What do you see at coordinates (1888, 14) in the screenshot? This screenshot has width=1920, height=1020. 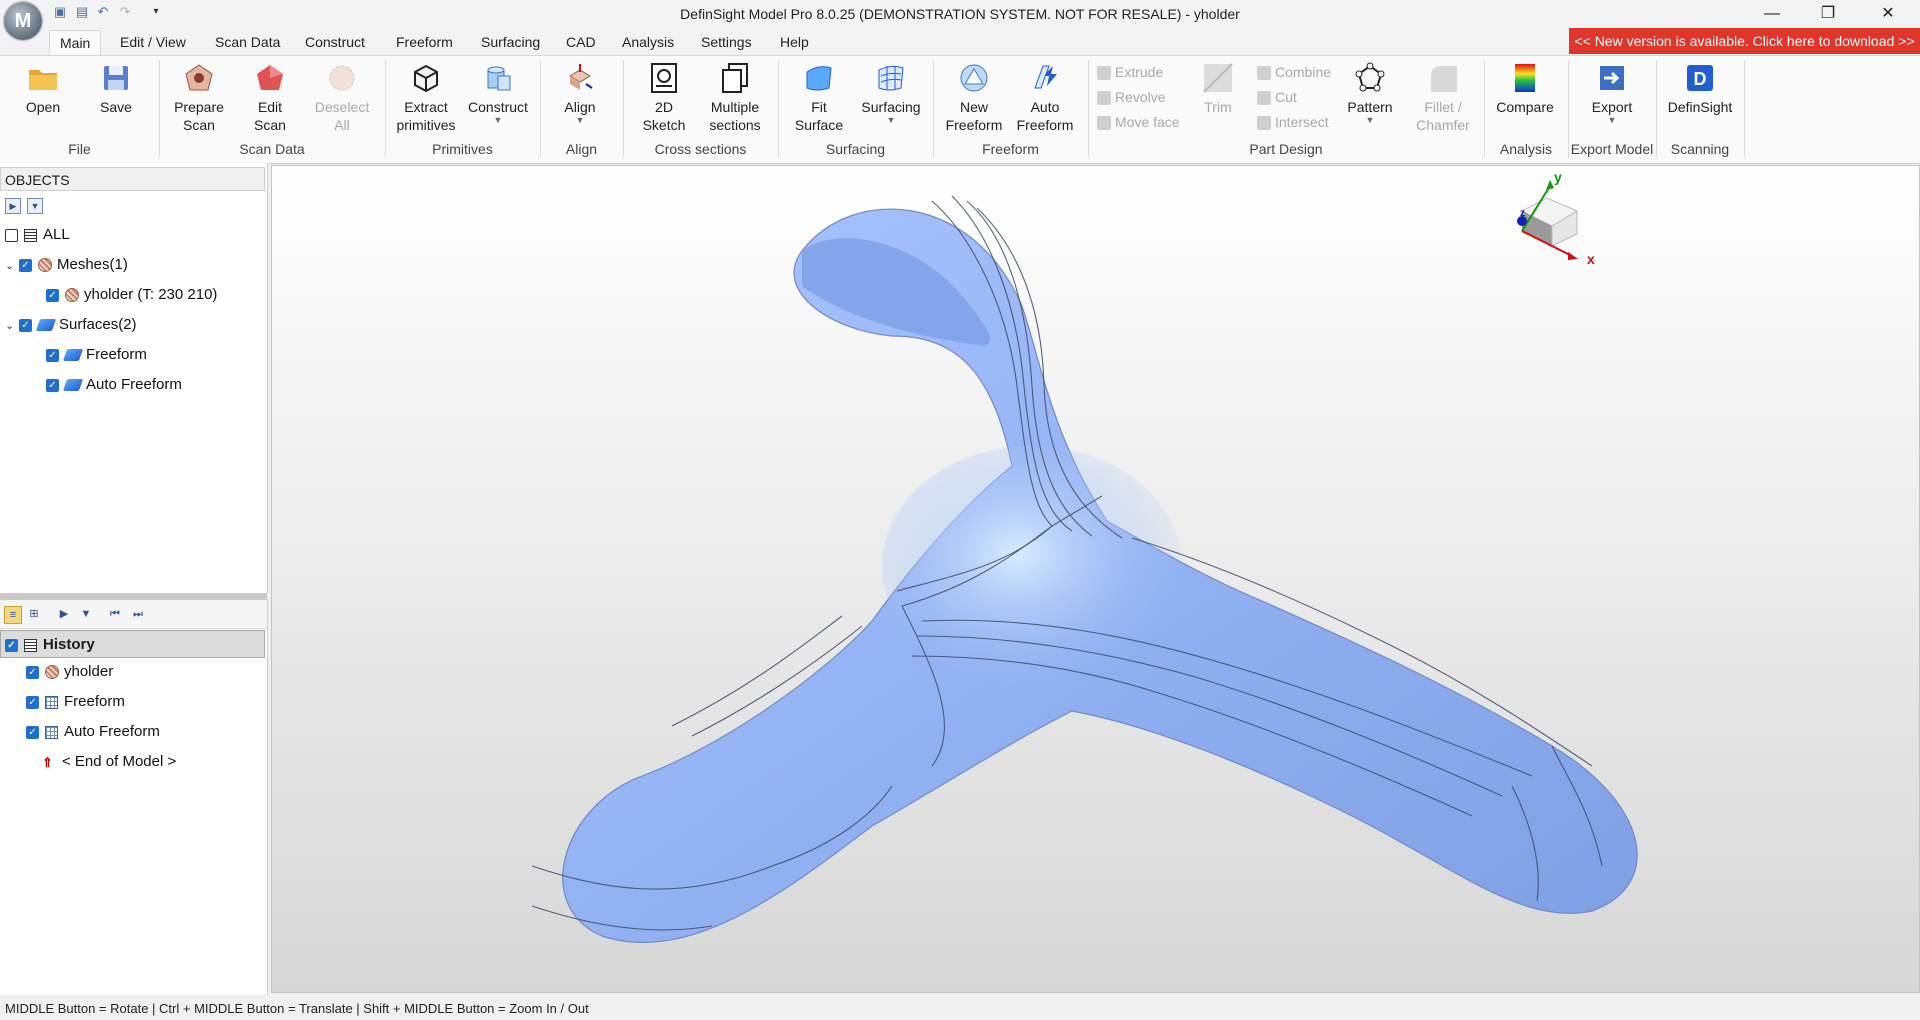 I see `close-button: ✕` at bounding box center [1888, 14].